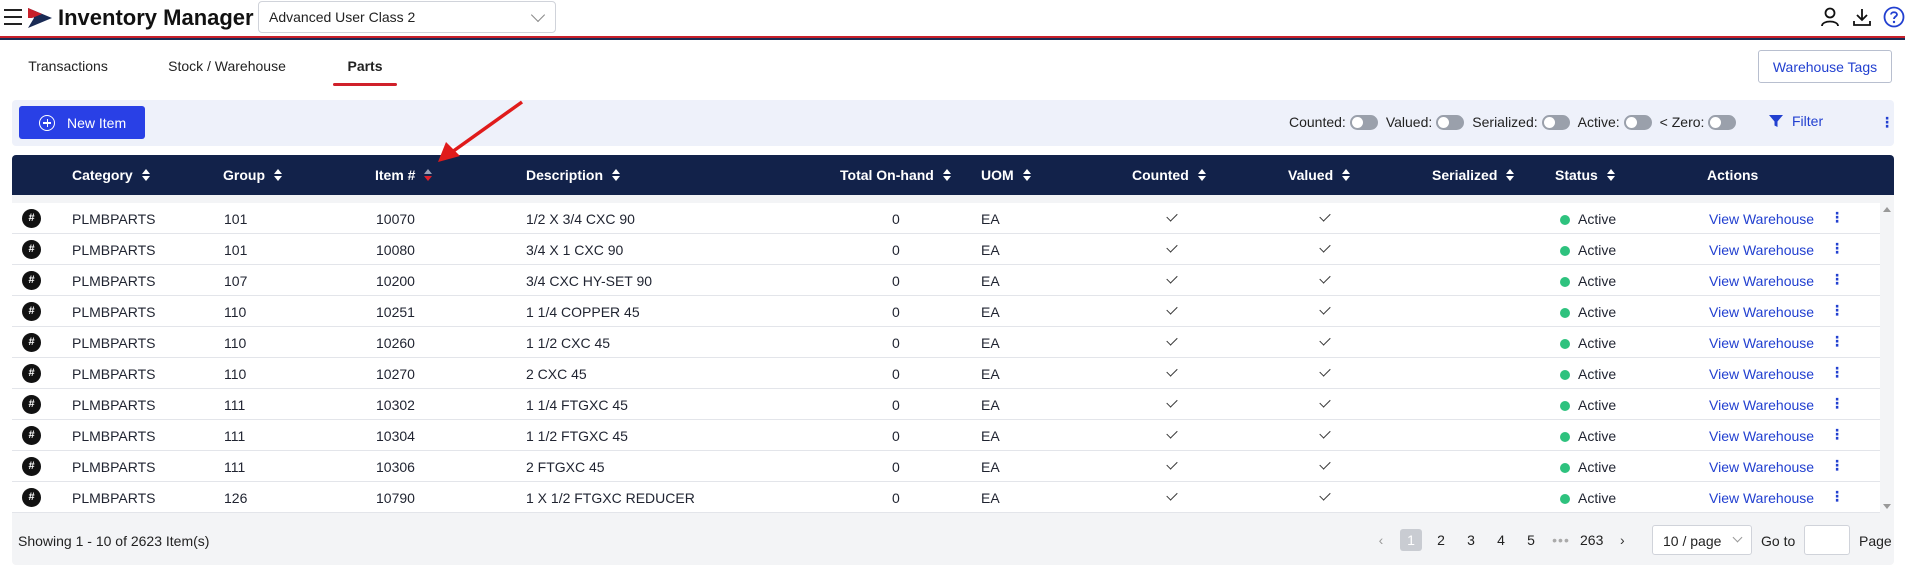 The image size is (1905, 572). What do you see at coordinates (1887, 122) in the screenshot?
I see `toolbar-more-icon: ⋮` at bounding box center [1887, 122].